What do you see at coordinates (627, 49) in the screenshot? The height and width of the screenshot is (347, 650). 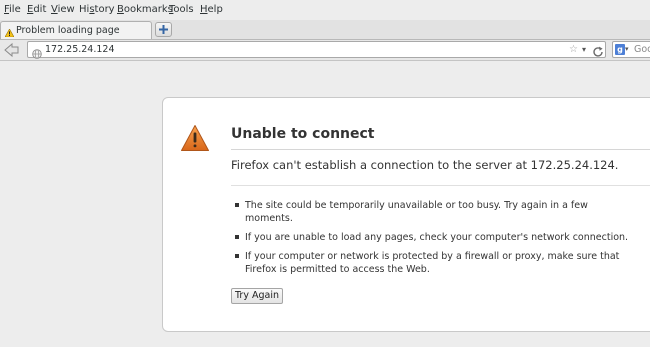 I see `engine-dropdown-icon: ▾` at bounding box center [627, 49].